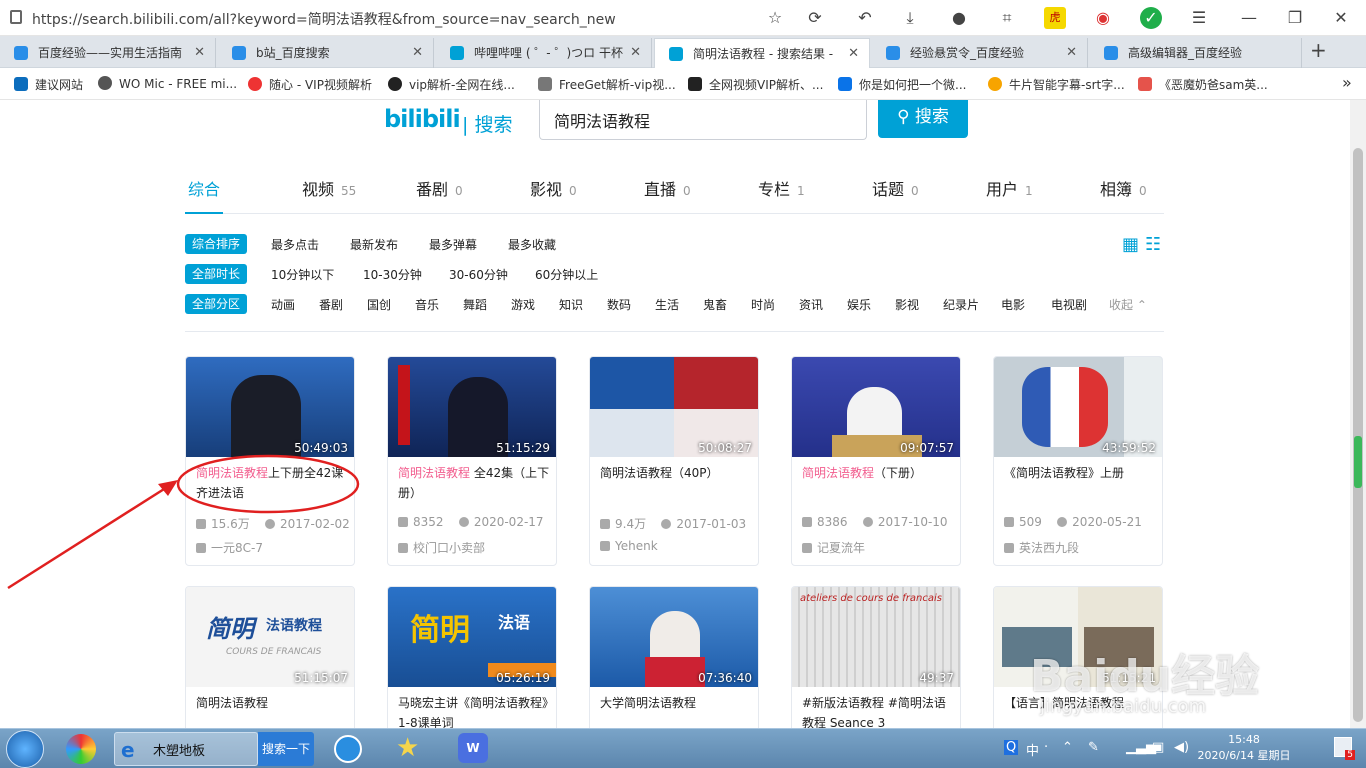 This screenshot has height=768, width=1366. Describe the element at coordinates (25, 749) in the screenshot. I see `start-button-icon` at that location.